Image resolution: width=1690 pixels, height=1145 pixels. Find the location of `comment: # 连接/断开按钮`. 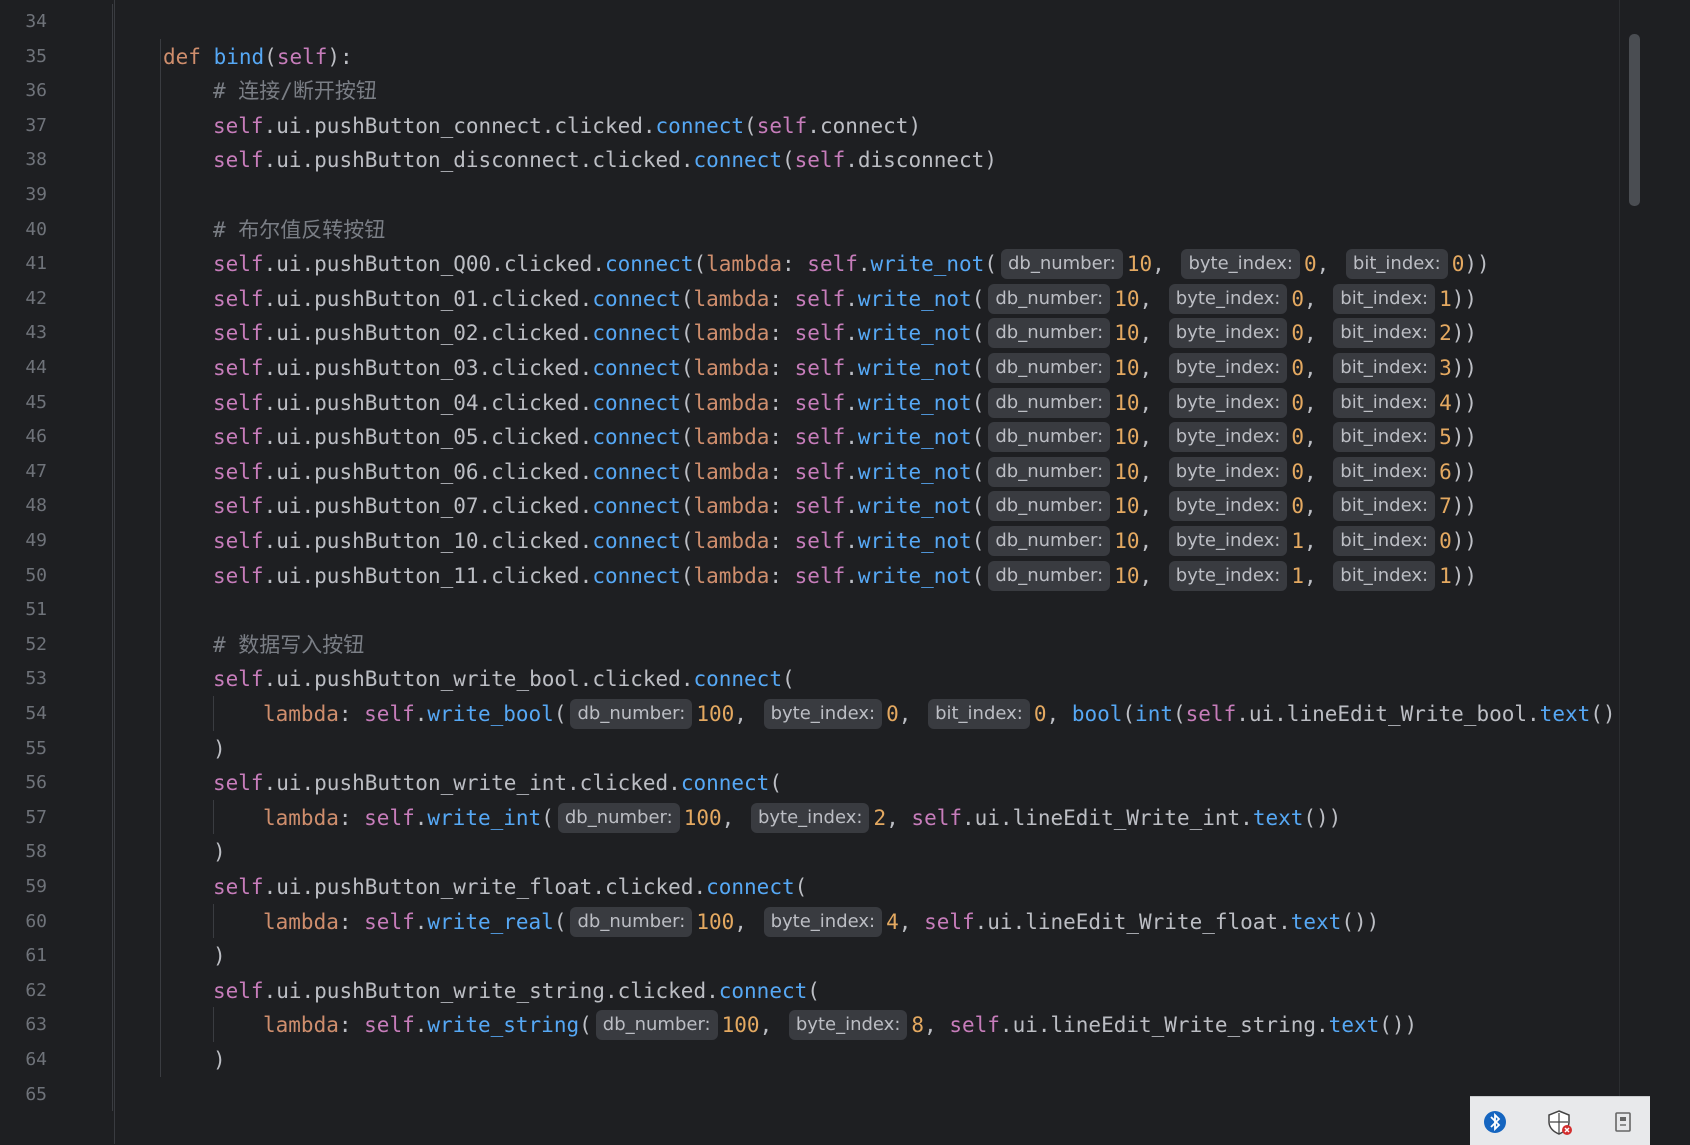

comment: # 连接/断开按钮 is located at coordinates (295, 91).